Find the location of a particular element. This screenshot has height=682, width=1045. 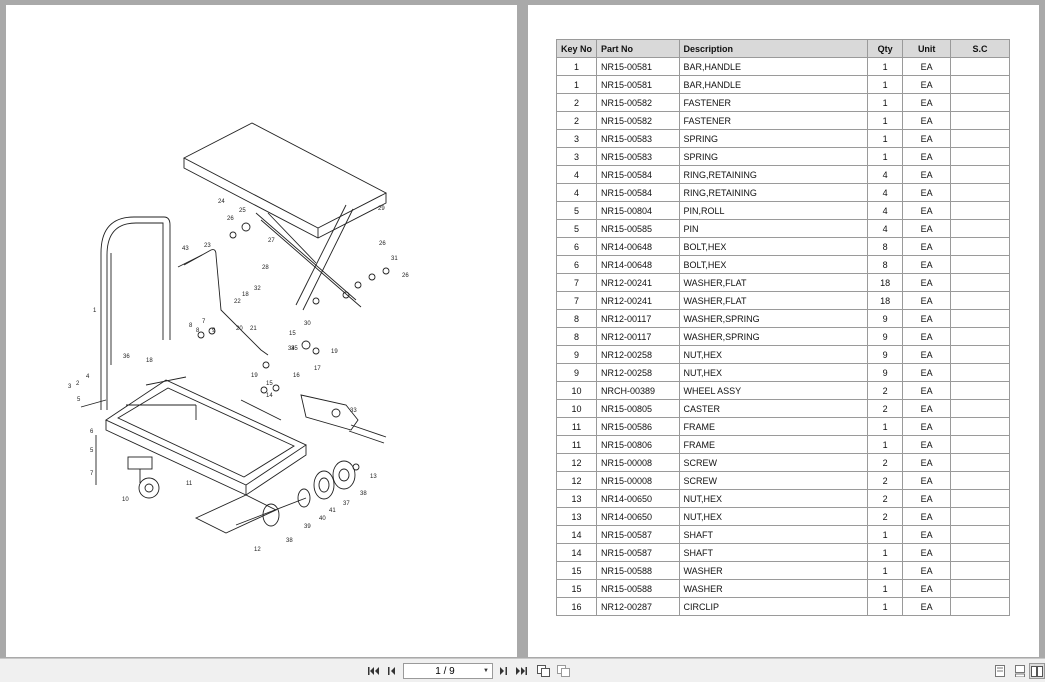

table-row: 1 NR15-00581 BAR,HANDLE 1 EA is located at coordinates (783, 66).